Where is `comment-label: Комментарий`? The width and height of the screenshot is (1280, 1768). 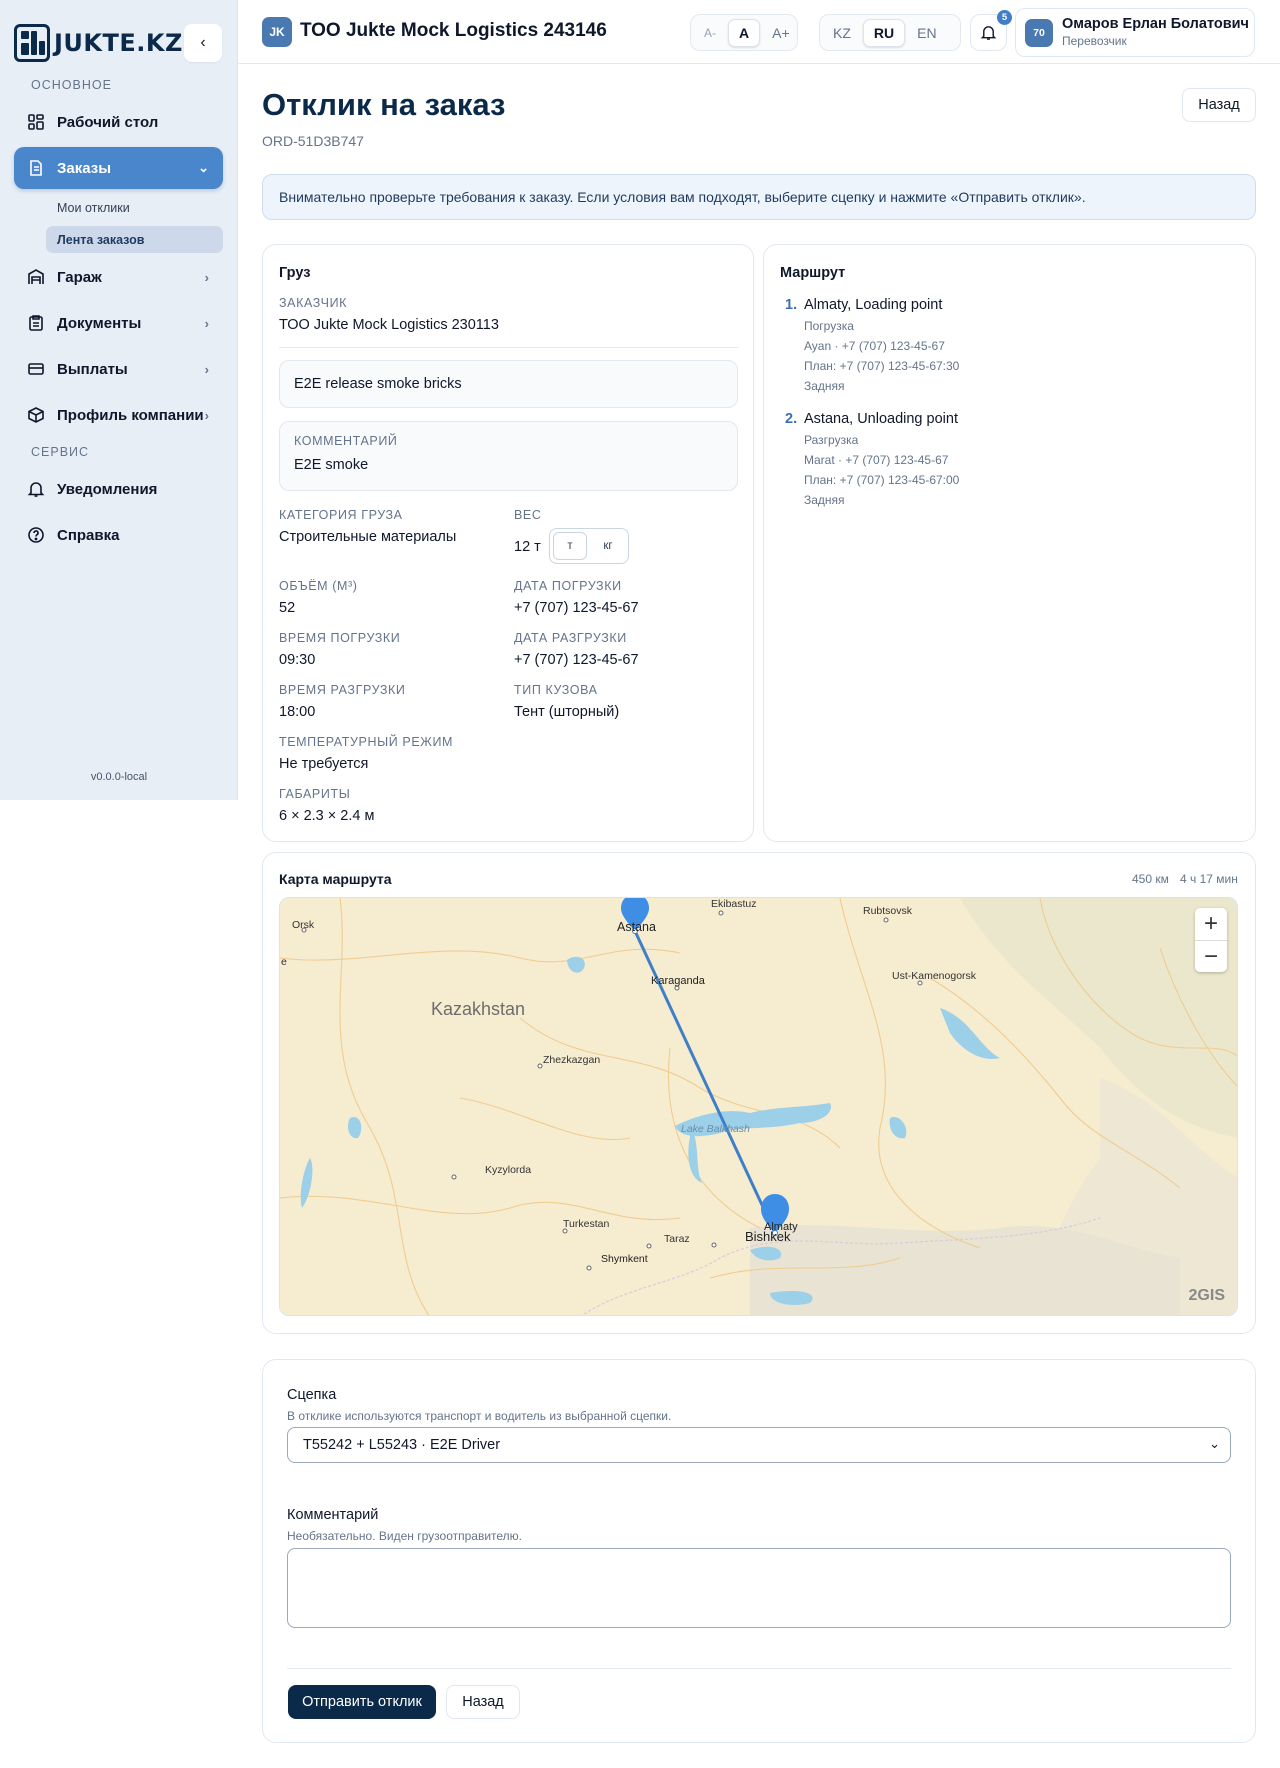
comment-label: Комментарий is located at coordinates (333, 1515).